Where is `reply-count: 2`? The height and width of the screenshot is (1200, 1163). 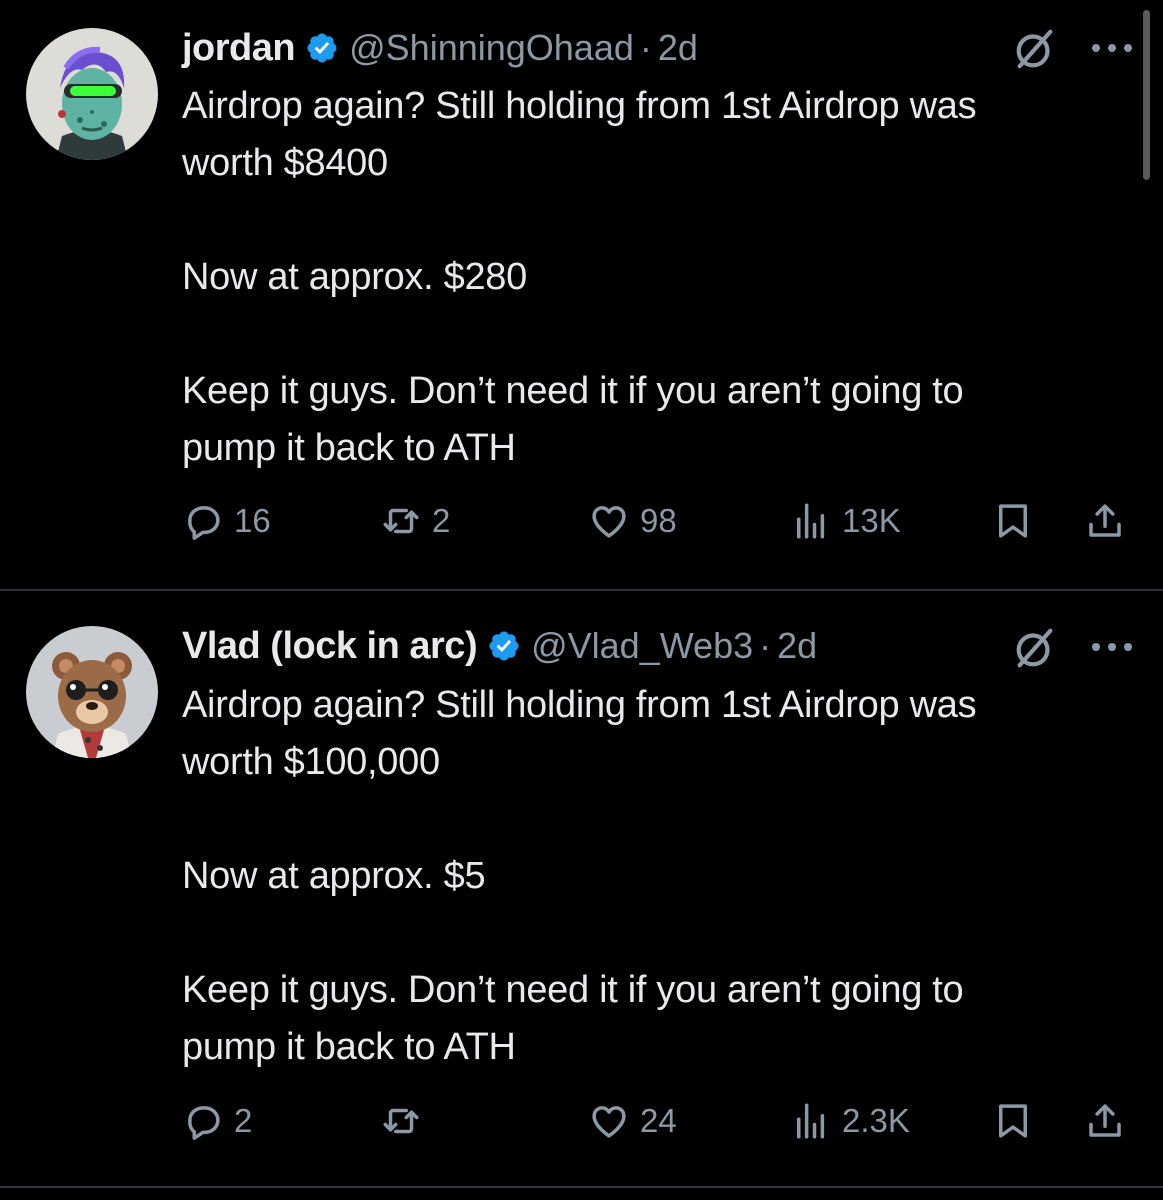
reply-count: 2 is located at coordinates (243, 1120).